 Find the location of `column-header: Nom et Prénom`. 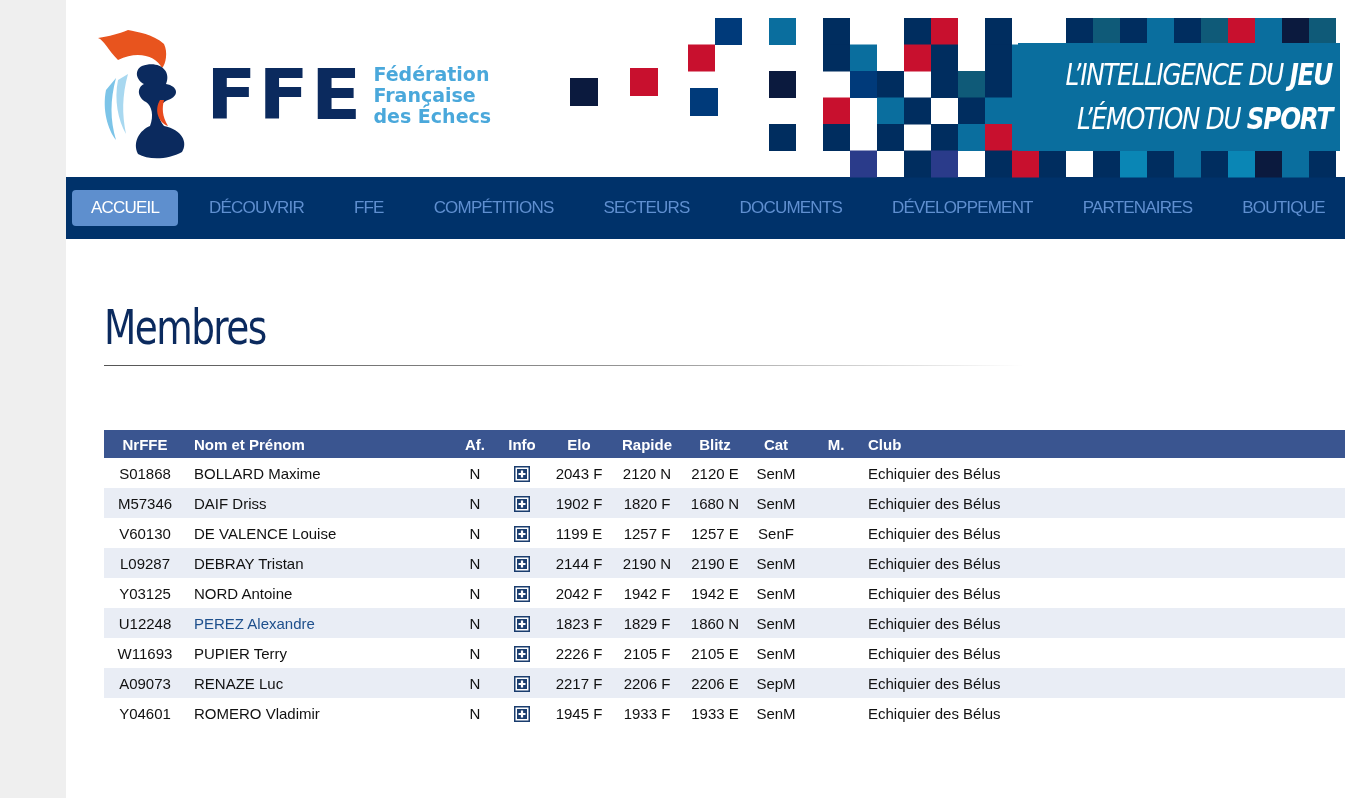

column-header: Nom et Prénom is located at coordinates (319, 444).